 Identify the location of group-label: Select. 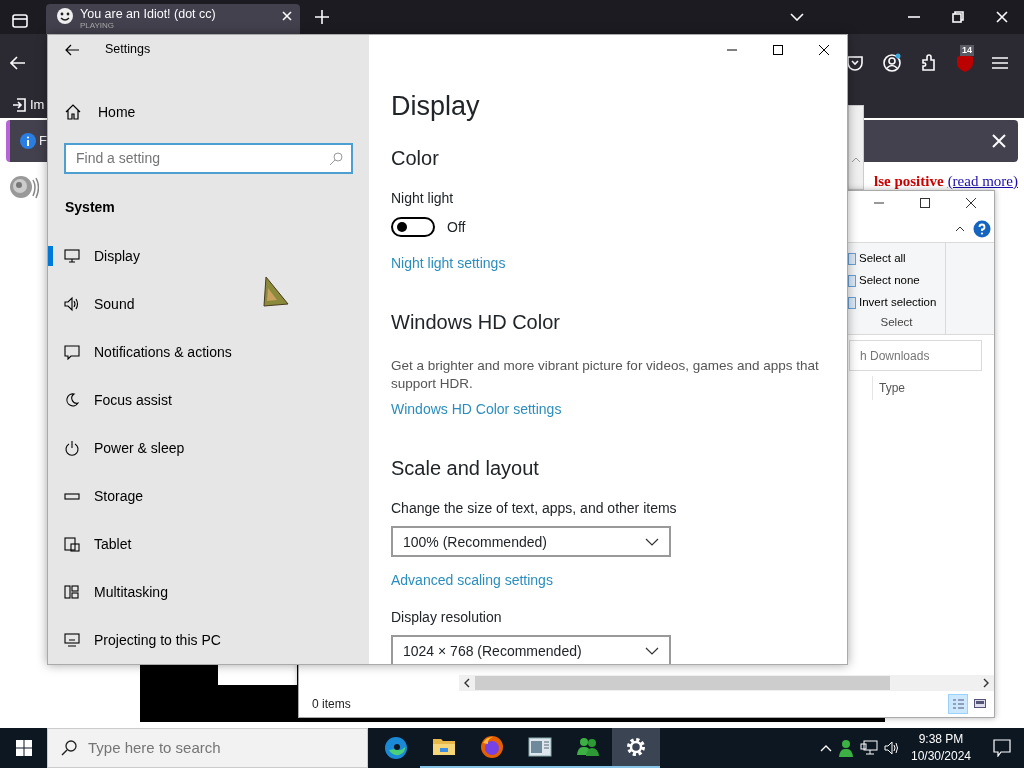
(896, 322).